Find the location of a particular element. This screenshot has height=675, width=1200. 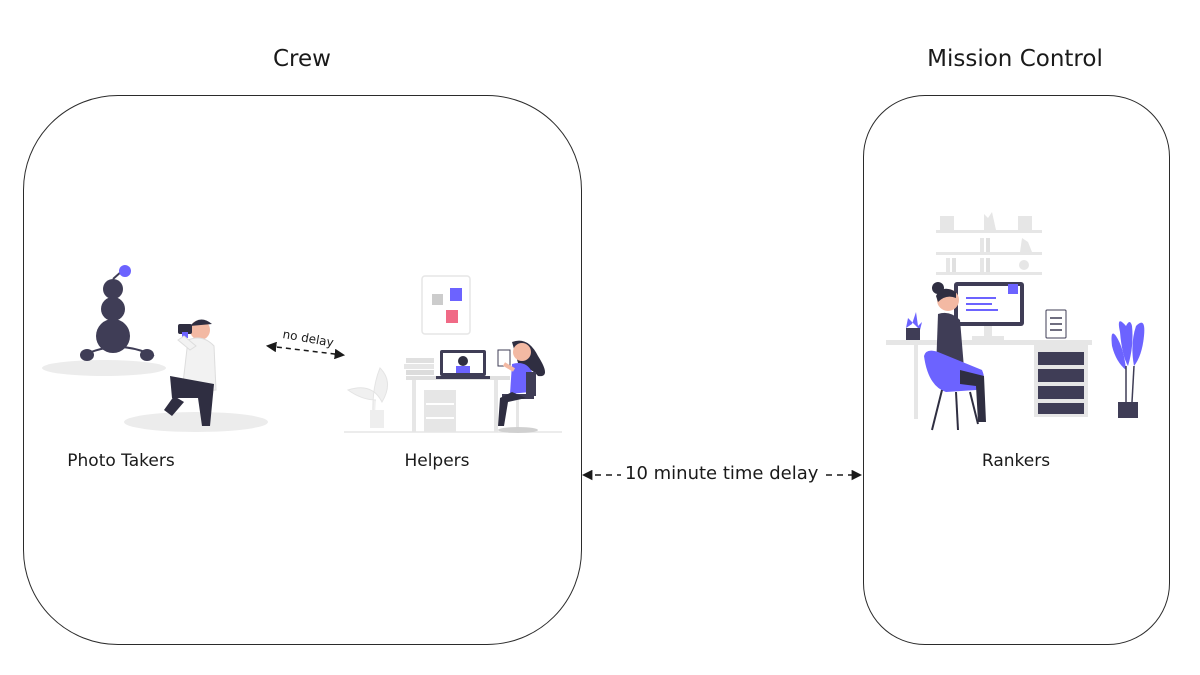

connectors is located at coordinates (564, 411).